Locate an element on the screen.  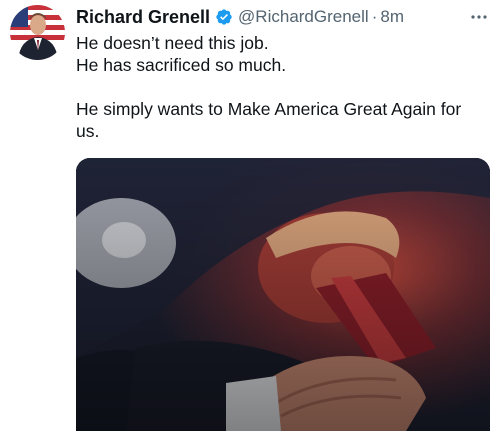
author-display-name: Richard Grenell is located at coordinates (143, 17).